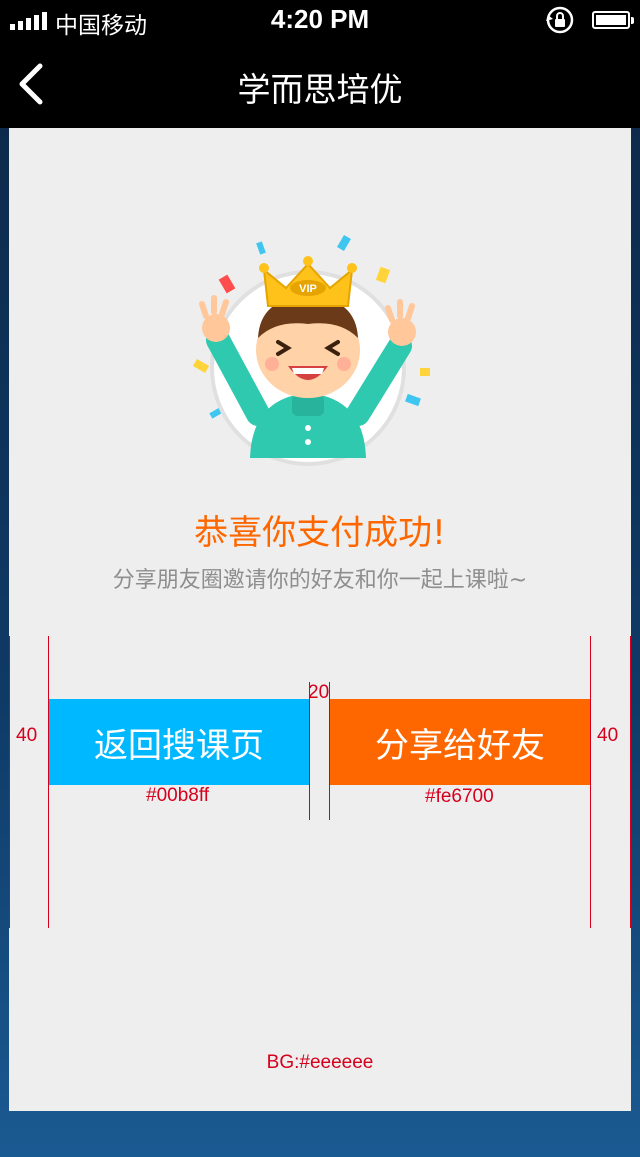  Describe the element at coordinates (320, 533) in the screenshot. I see `payment-success-headline: 恭喜你支付成功!` at that location.